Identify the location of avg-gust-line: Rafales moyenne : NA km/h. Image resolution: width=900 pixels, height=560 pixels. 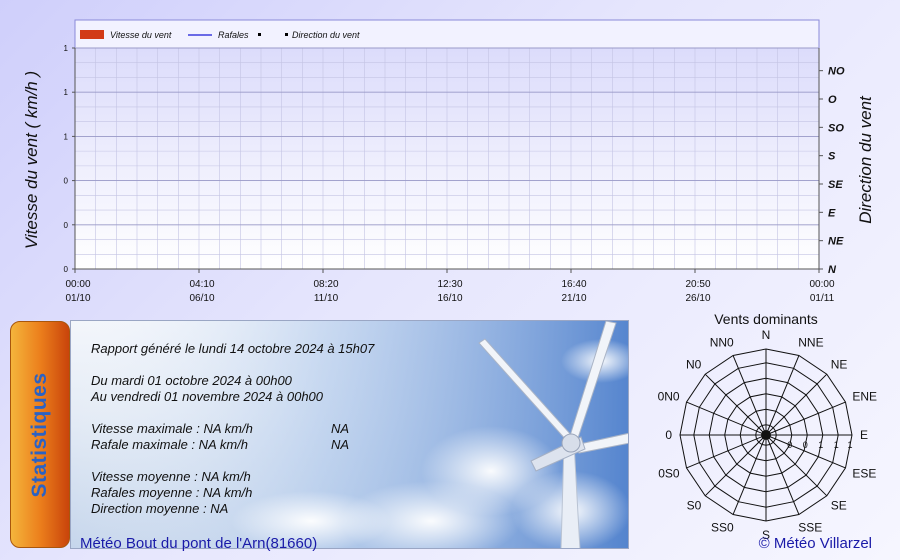
(172, 492).